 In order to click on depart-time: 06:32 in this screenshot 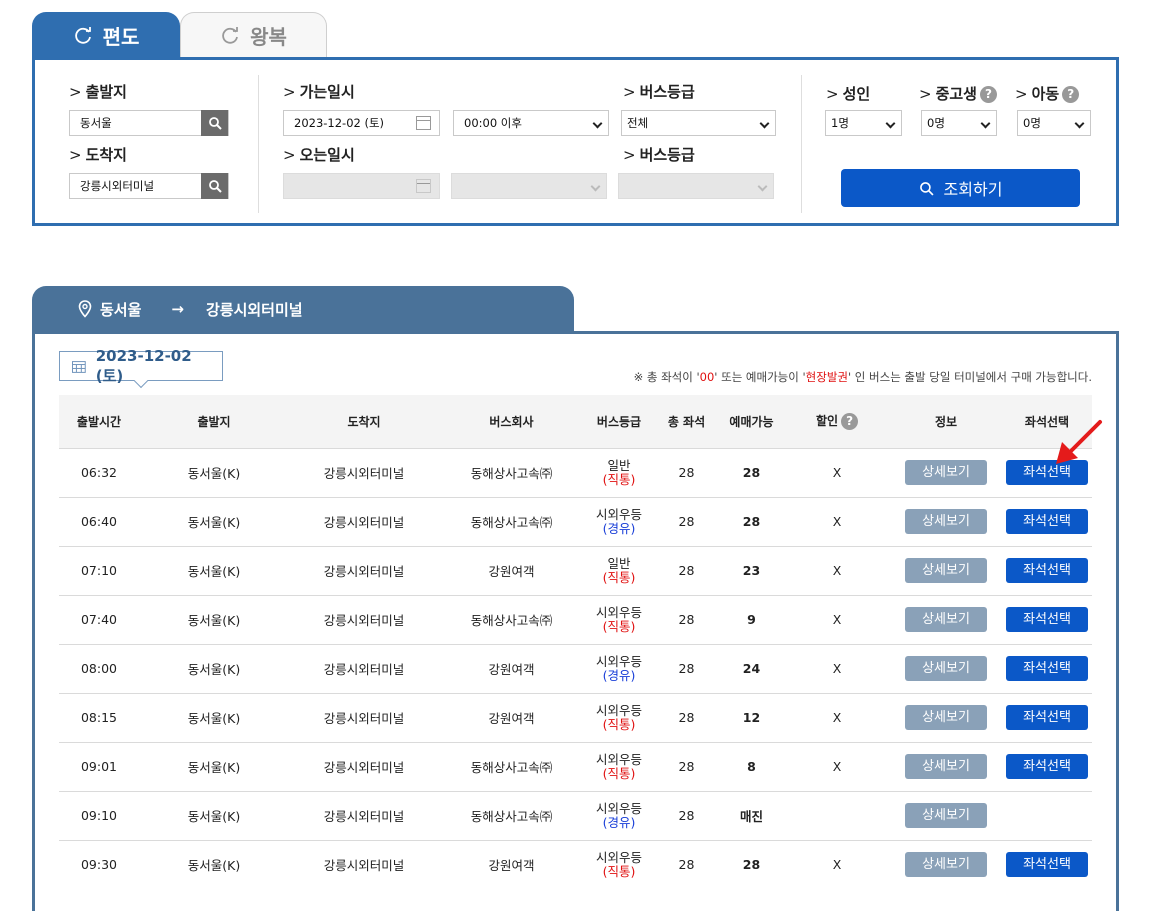, I will do `click(99, 472)`.